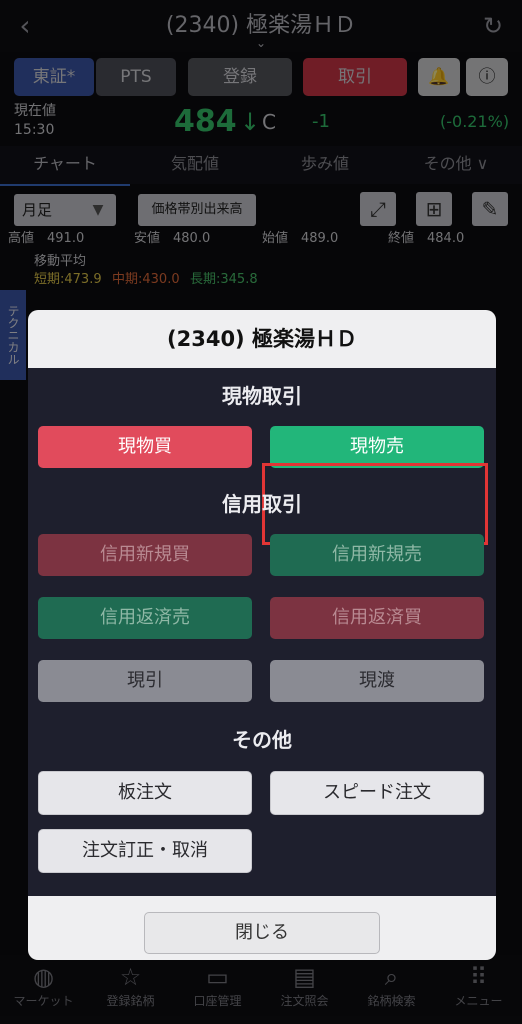  I want to click on margin-new-sell-button: 信用新規売, so click(377, 555).